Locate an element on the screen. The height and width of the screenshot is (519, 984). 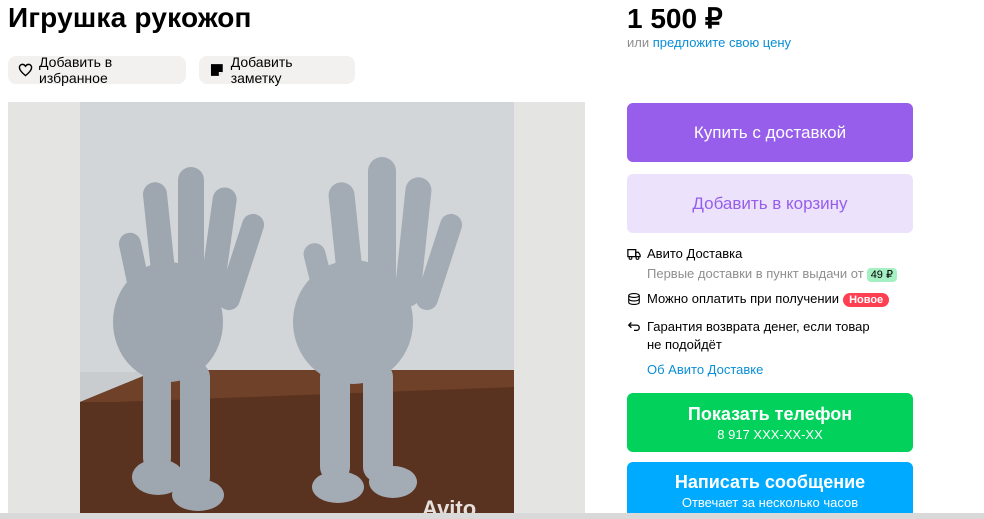
pay-on-receipt-info: Можно оплатить при получении Новое is located at coordinates (758, 299).